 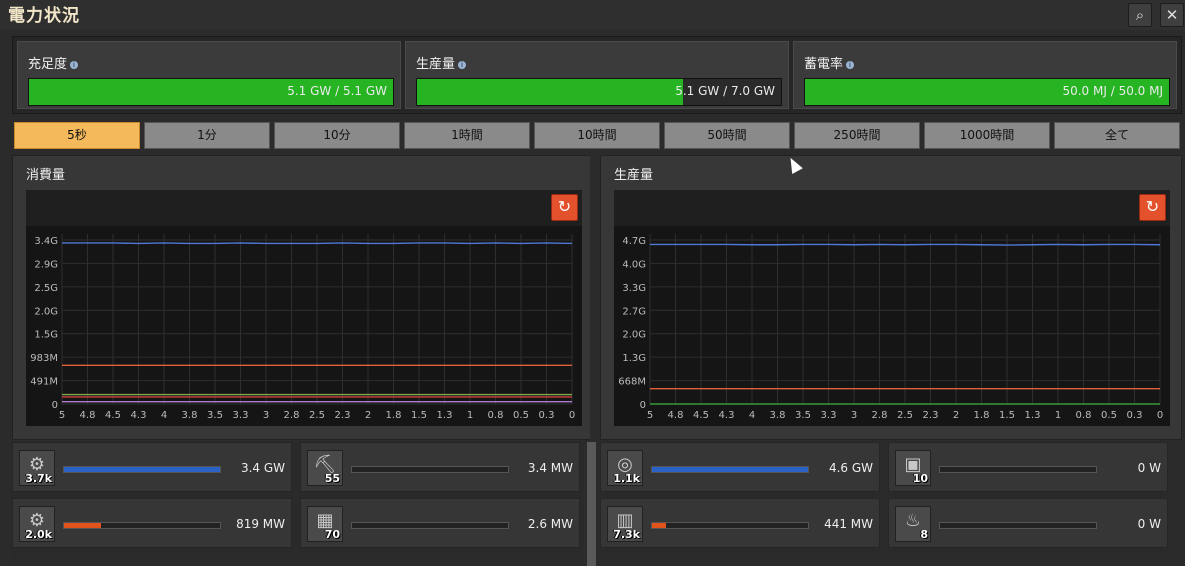 What do you see at coordinates (211, 92) in the screenshot?
I see `satisfaction-bar: 5.1 GW / 5.1 GW` at bounding box center [211, 92].